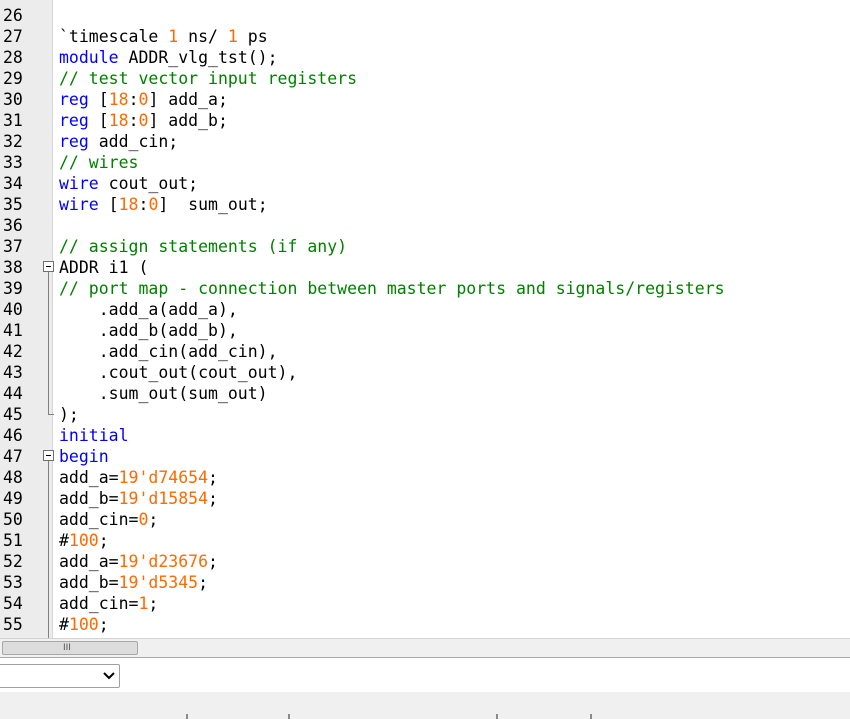  Describe the element at coordinates (13, 351) in the screenshot. I see `line-number: 42` at that location.